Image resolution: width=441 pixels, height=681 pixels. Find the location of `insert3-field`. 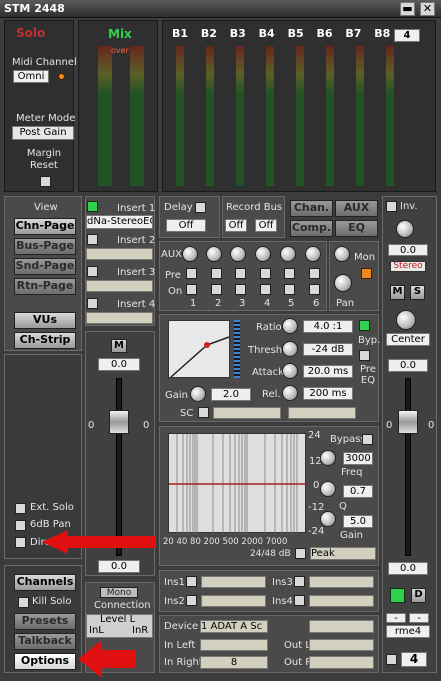

insert3-field is located at coordinates (119, 286).